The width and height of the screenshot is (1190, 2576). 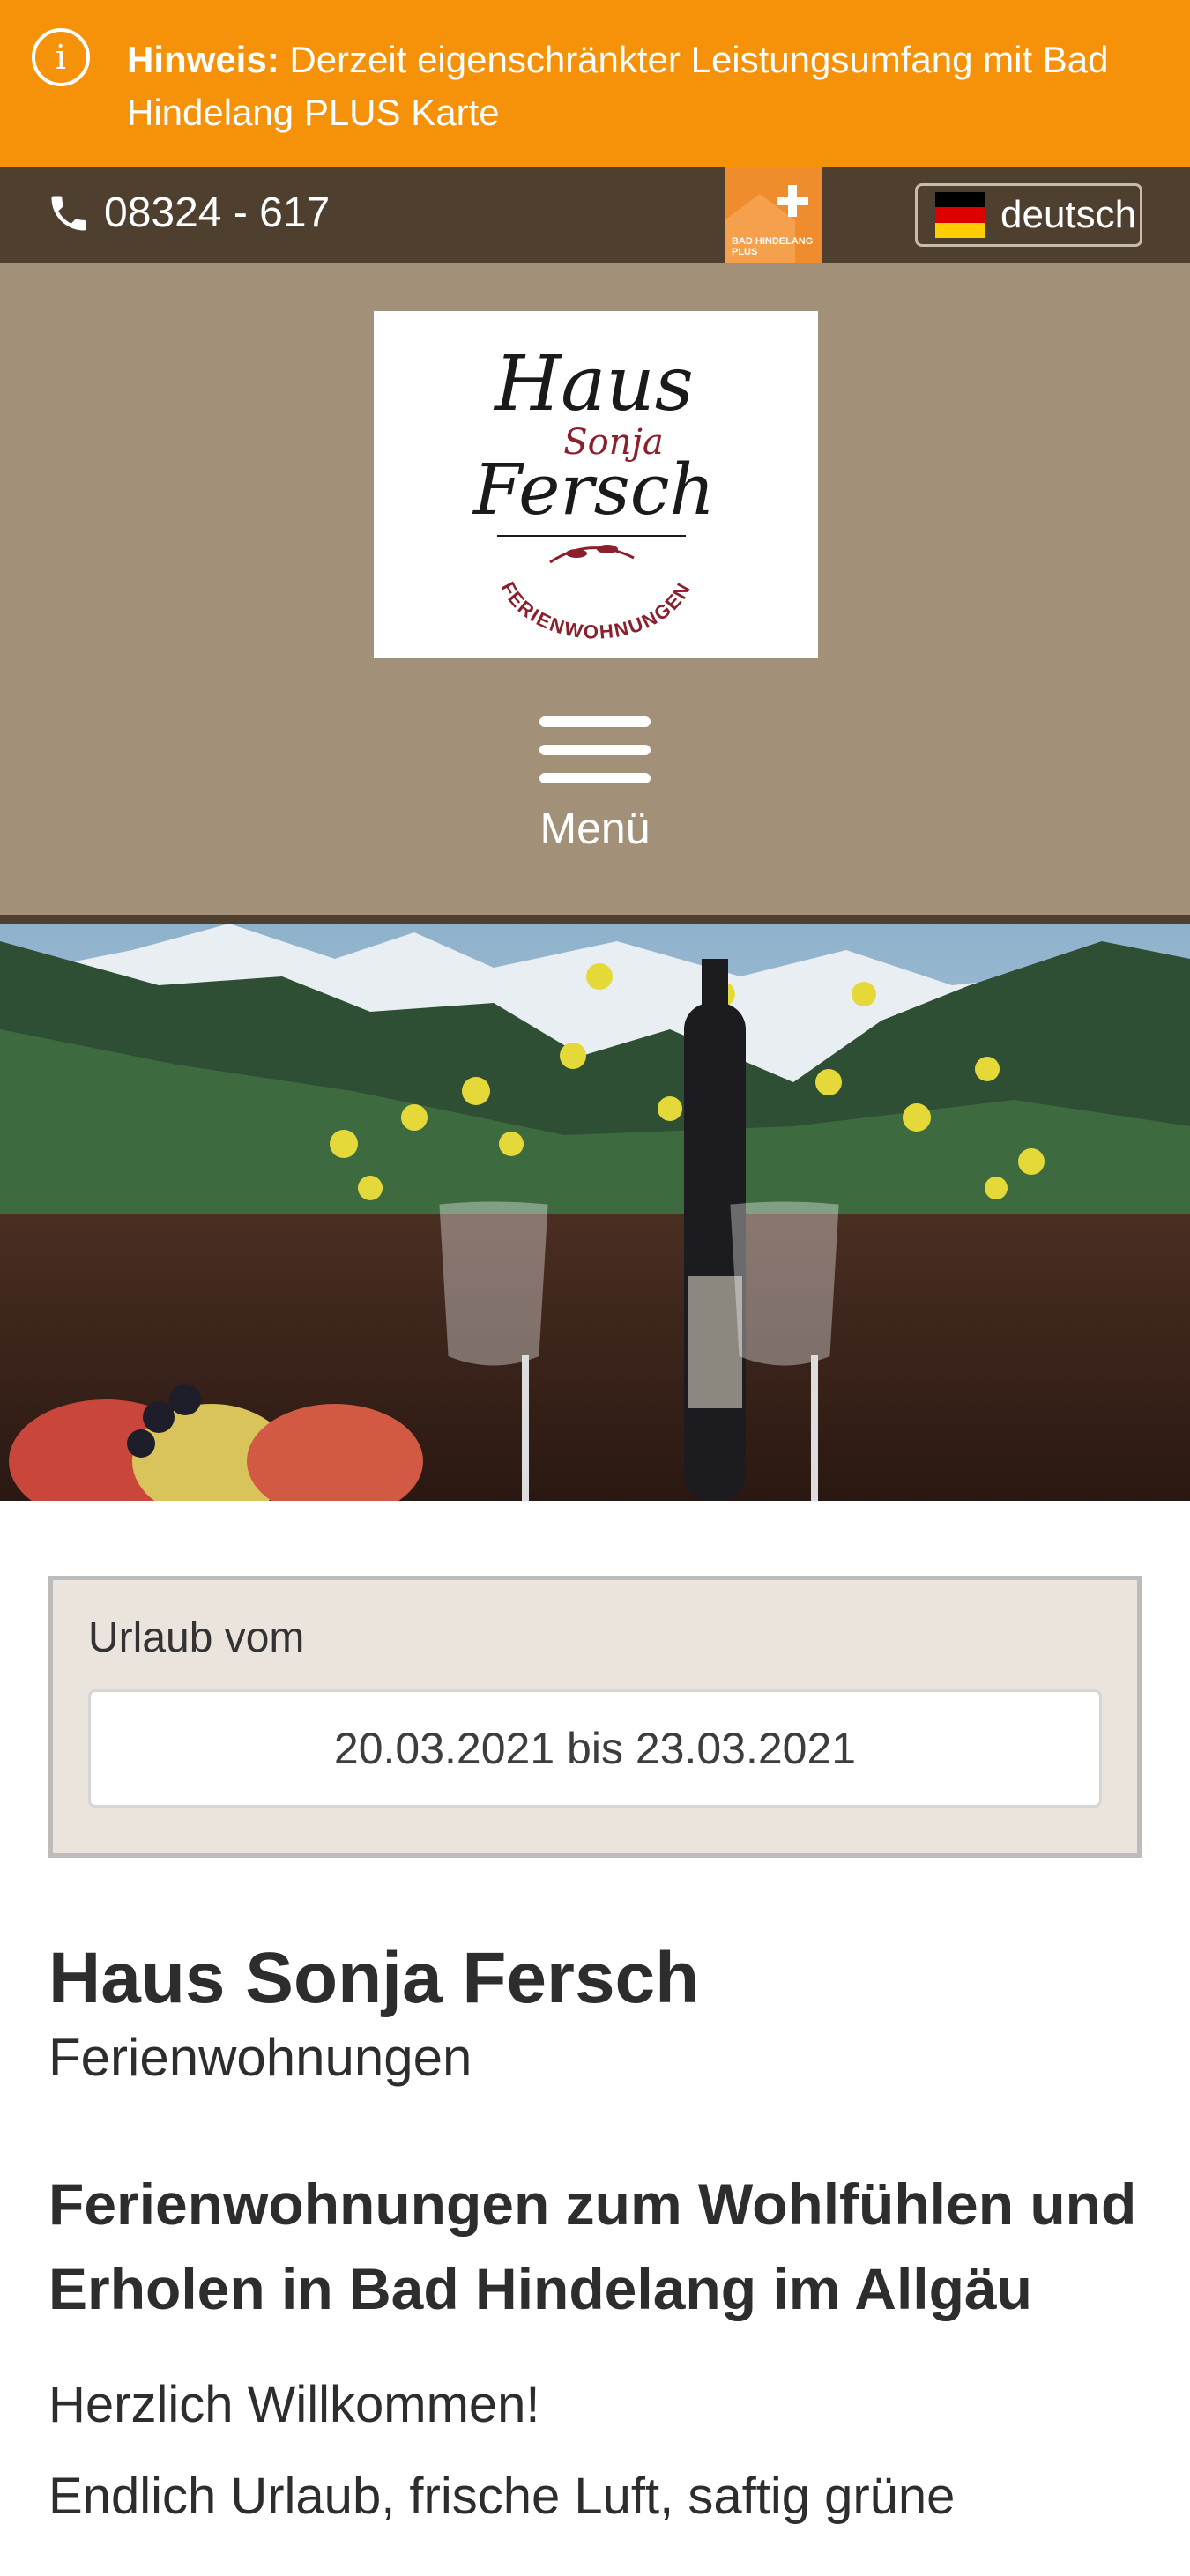 I want to click on german-flag-icon, so click(x=960, y=215).